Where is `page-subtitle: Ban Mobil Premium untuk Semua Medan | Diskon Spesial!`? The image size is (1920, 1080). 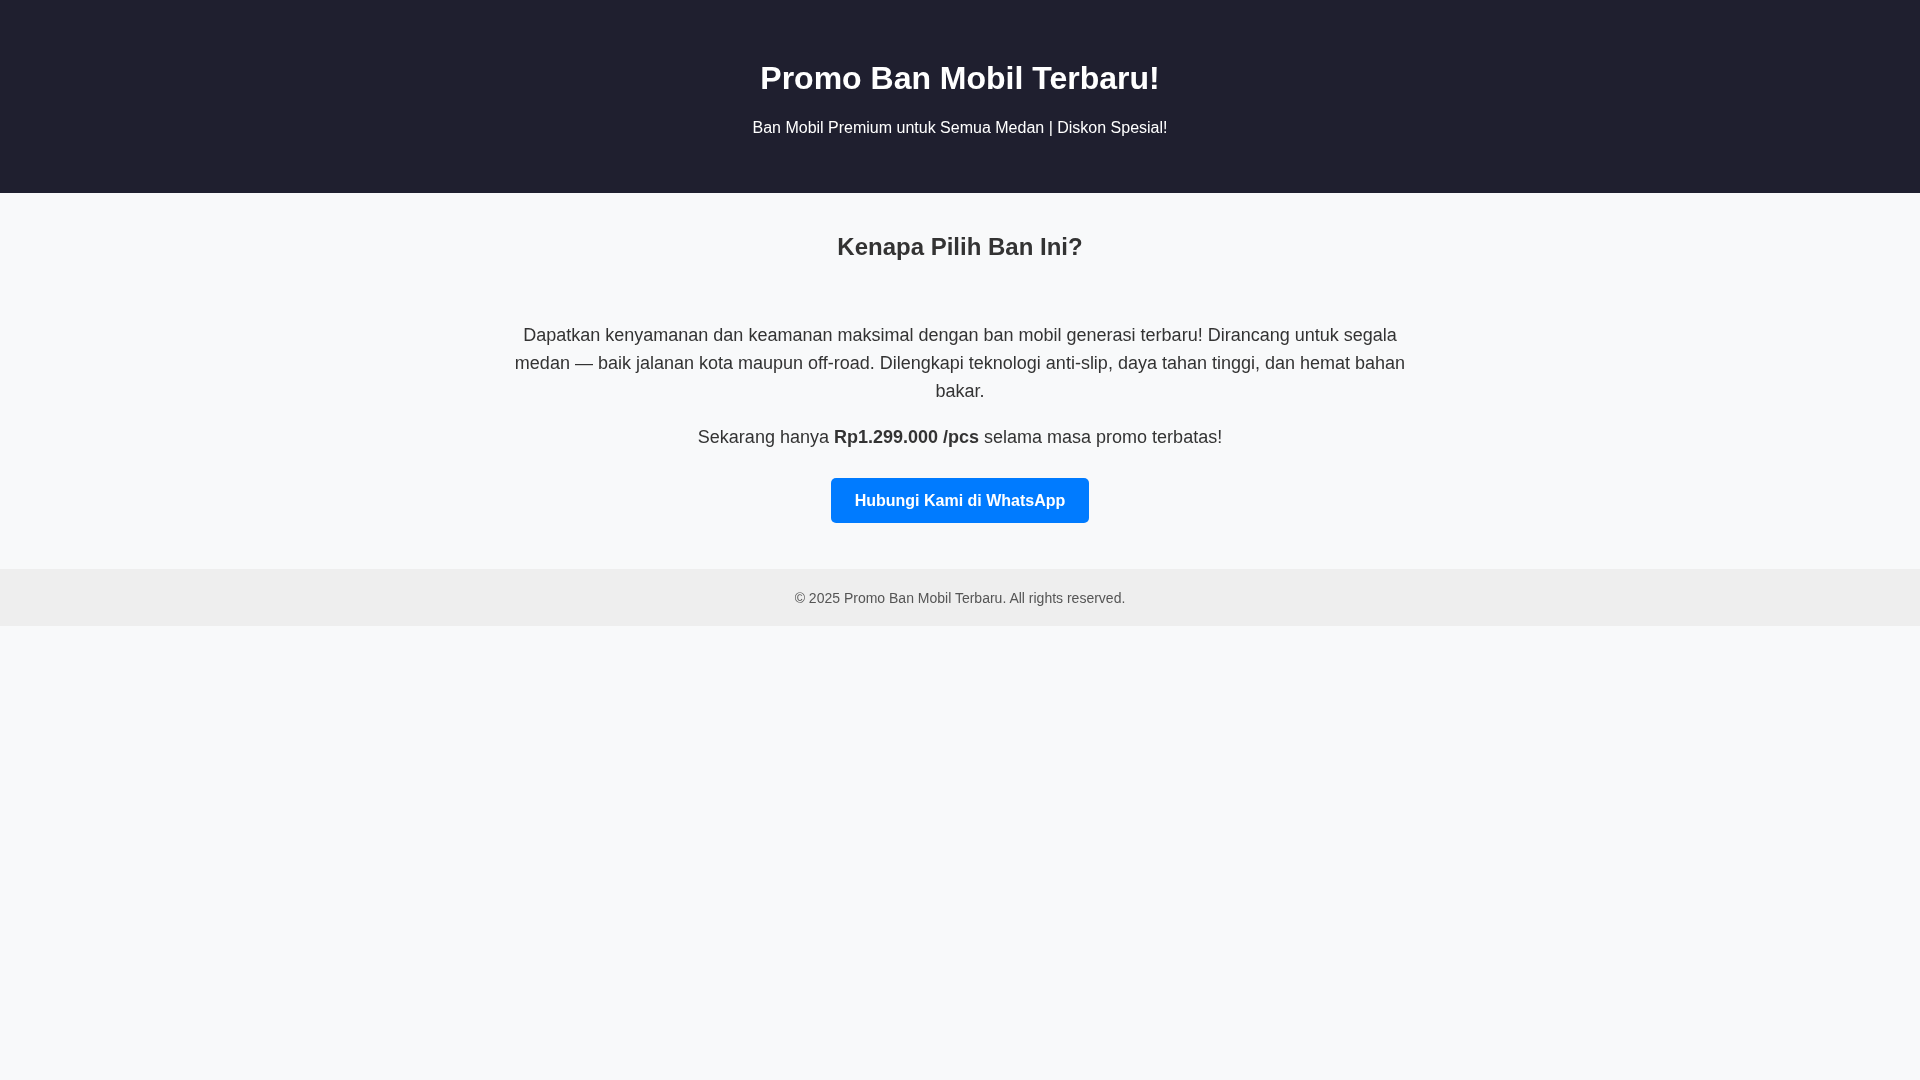 page-subtitle: Ban Mobil Premium untuk Semua Medan | Diskon Spesial! is located at coordinates (960, 128).